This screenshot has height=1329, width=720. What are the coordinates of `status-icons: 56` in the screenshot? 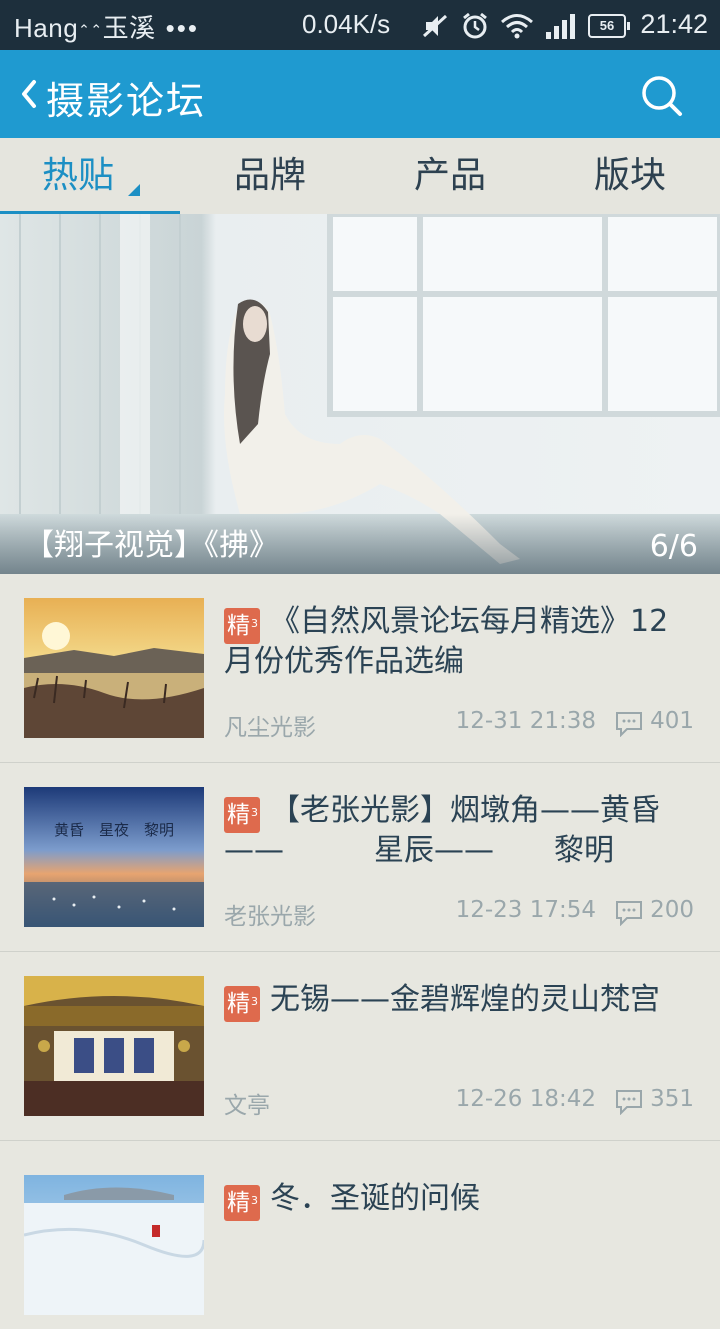 It's located at (525, 26).